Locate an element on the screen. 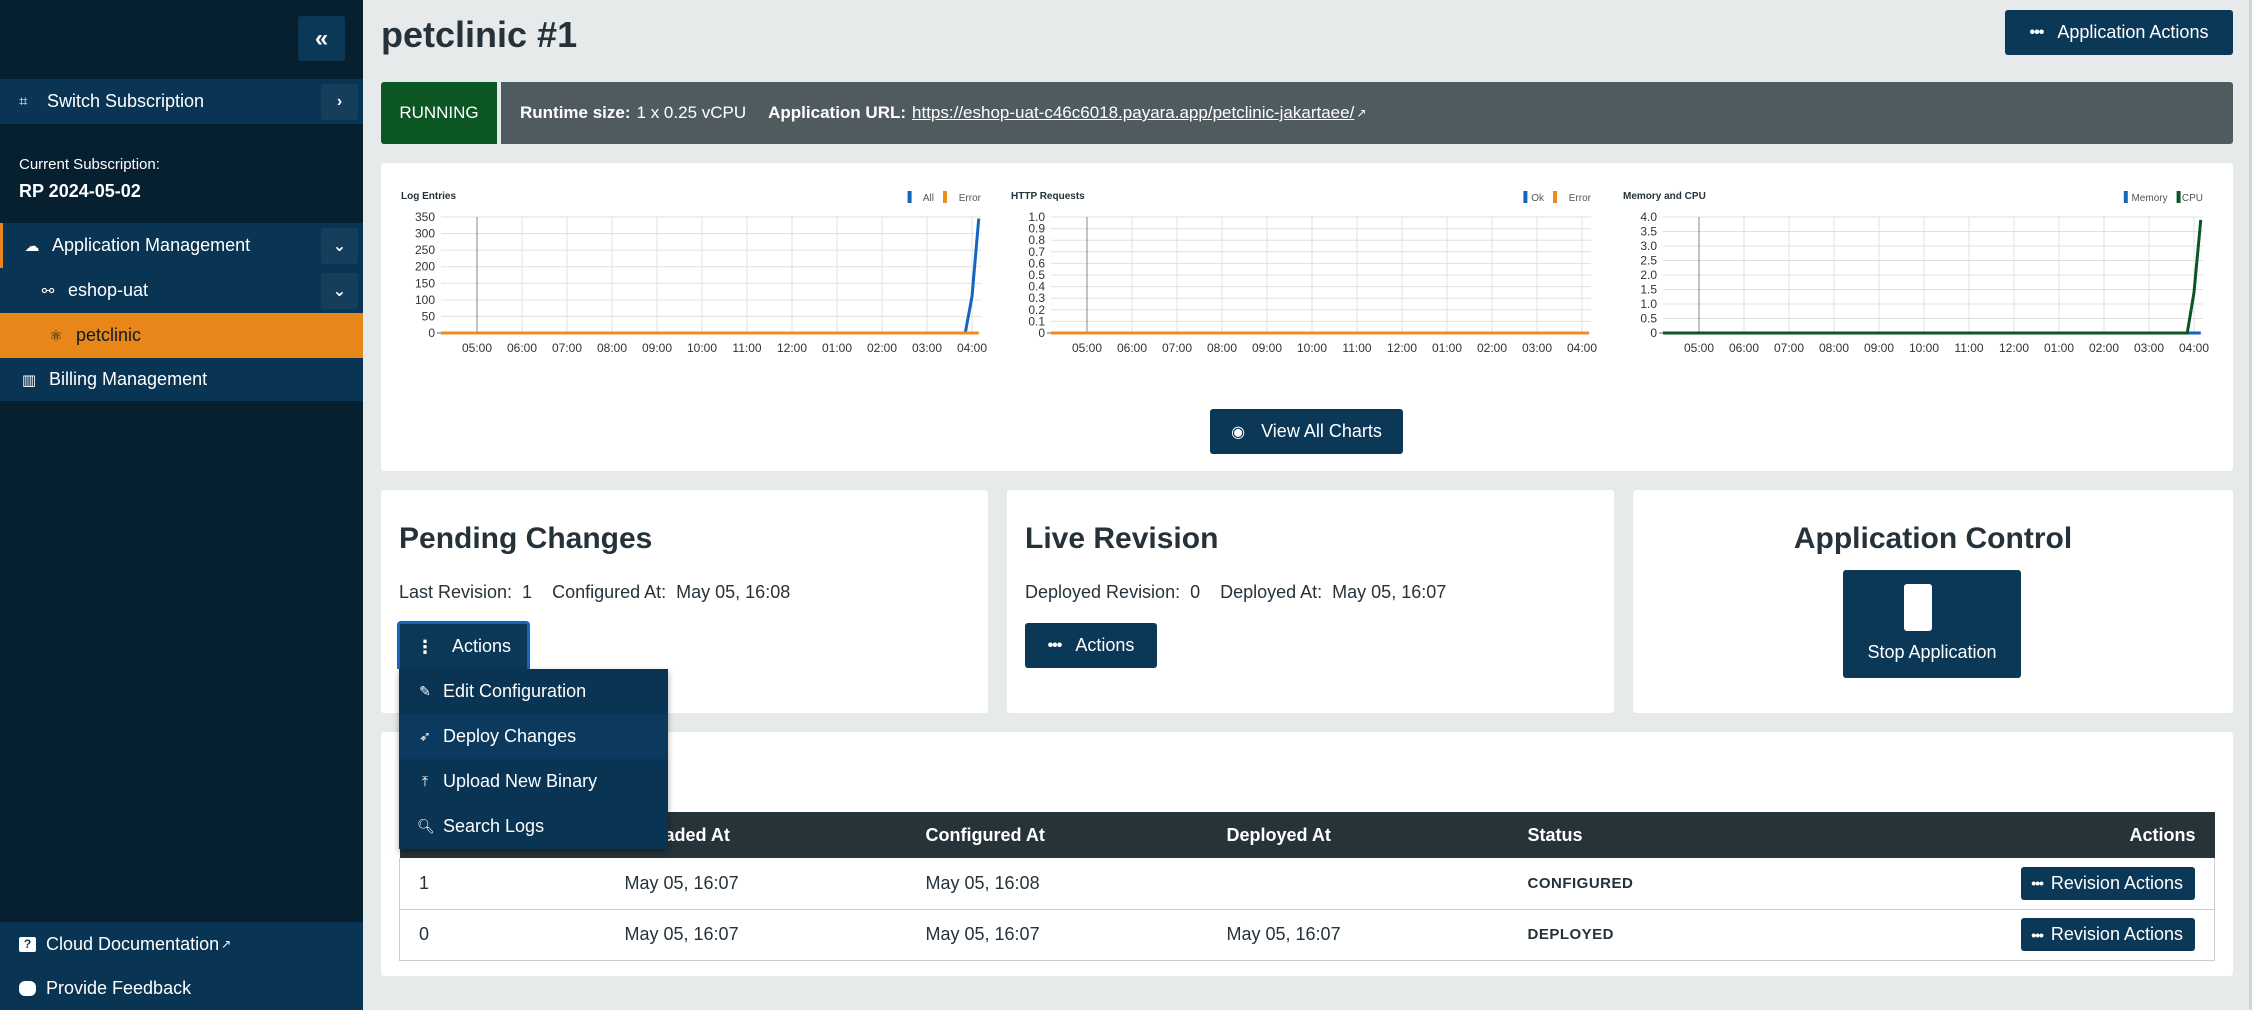 The width and height of the screenshot is (2252, 1010). sidebar-item-label: Application Management is located at coordinates (151, 245).